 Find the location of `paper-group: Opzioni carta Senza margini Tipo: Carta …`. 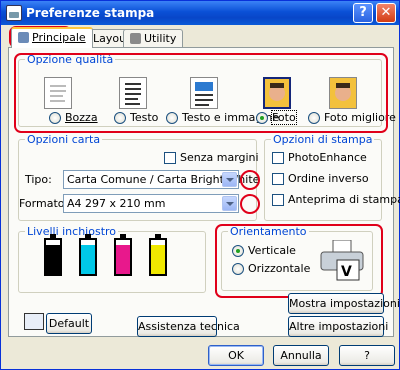

paper-group: Opzioni carta Senza margini Tipo: Carta … is located at coordinates (139, 177).